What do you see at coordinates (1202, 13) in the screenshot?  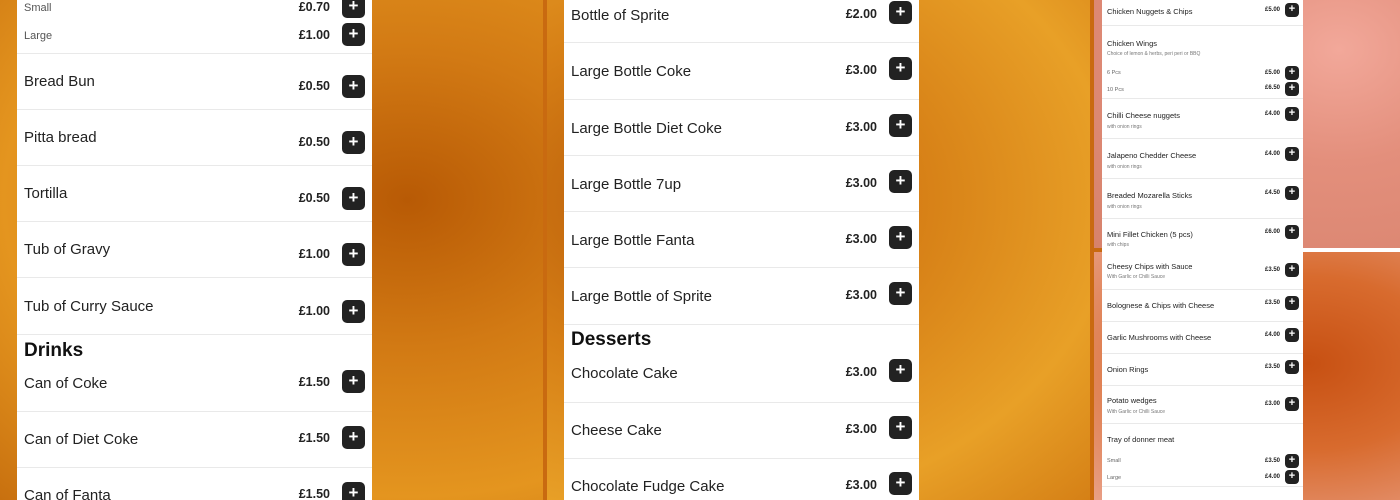 I see `menu-item-row: Chicken Nuggets & Chips £5.00 +` at bounding box center [1202, 13].